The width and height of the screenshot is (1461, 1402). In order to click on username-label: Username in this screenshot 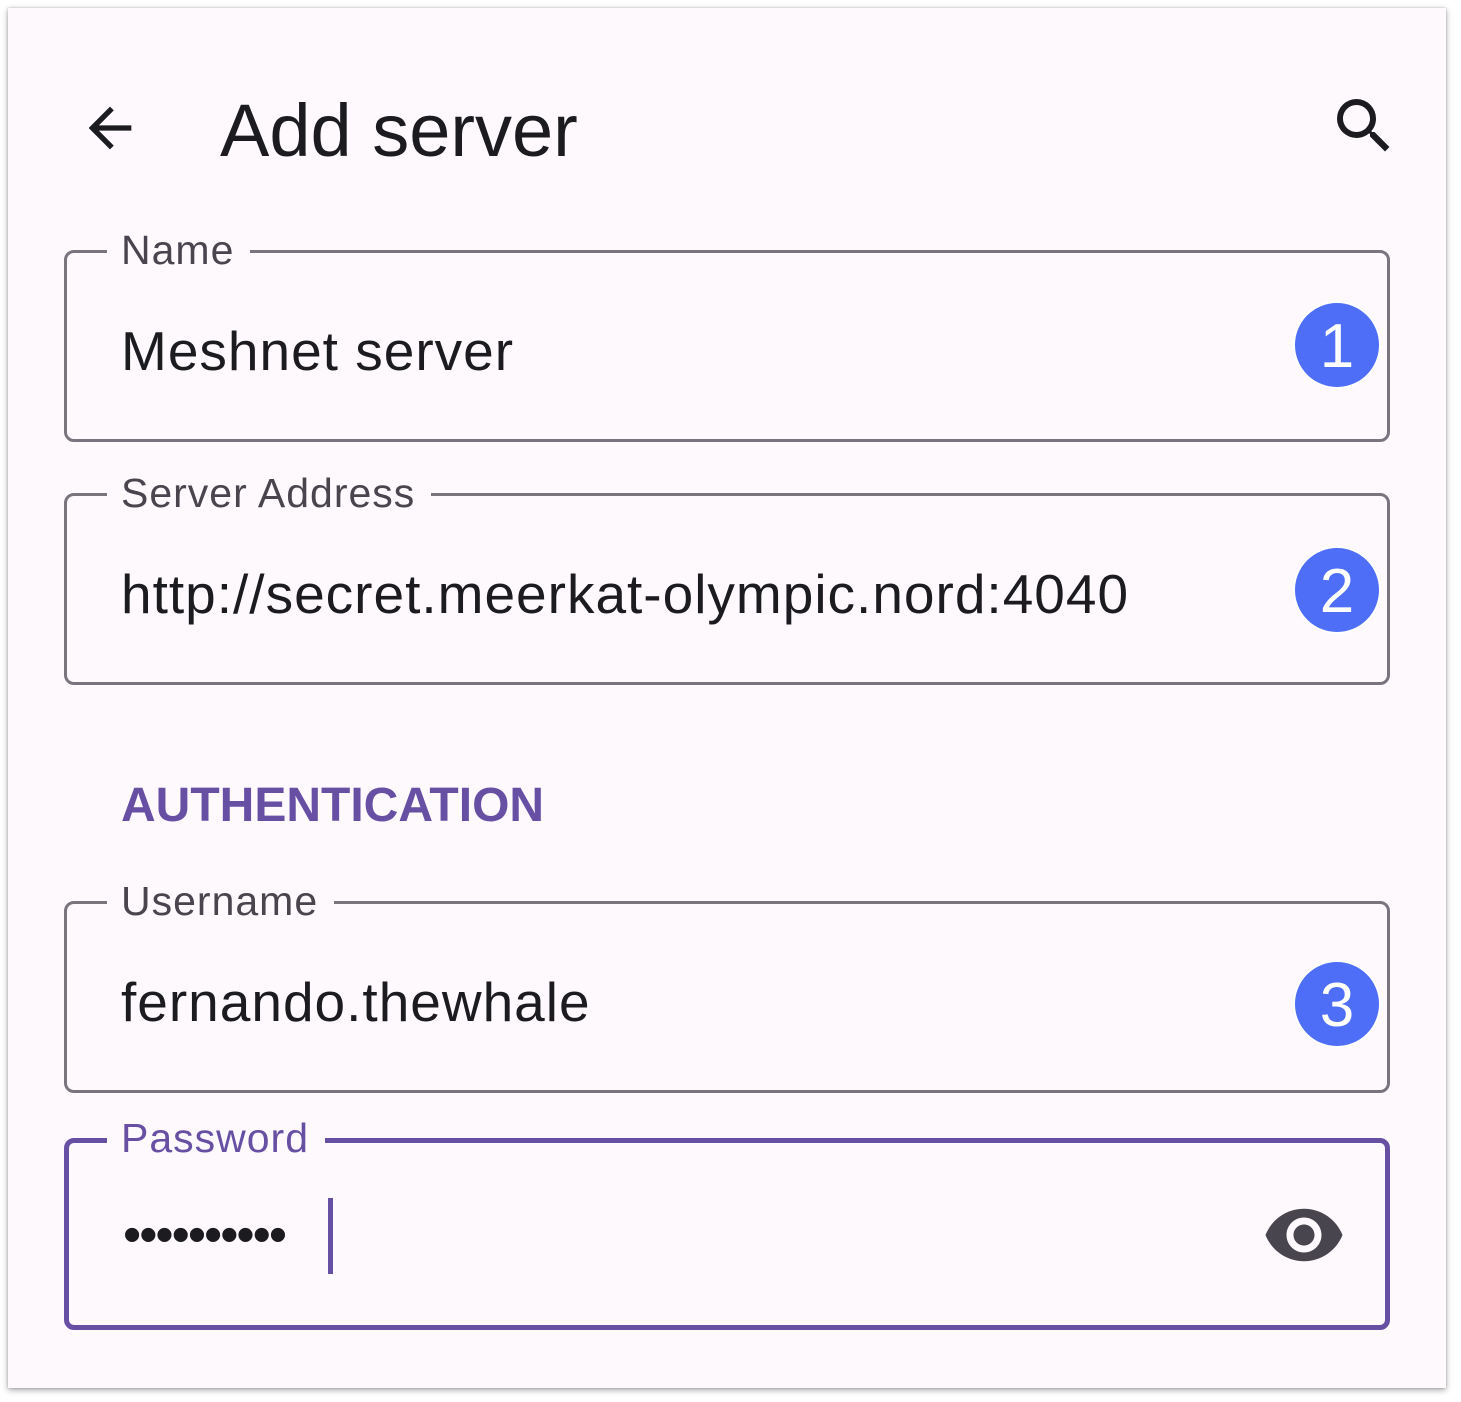, I will do `click(221, 901)`.